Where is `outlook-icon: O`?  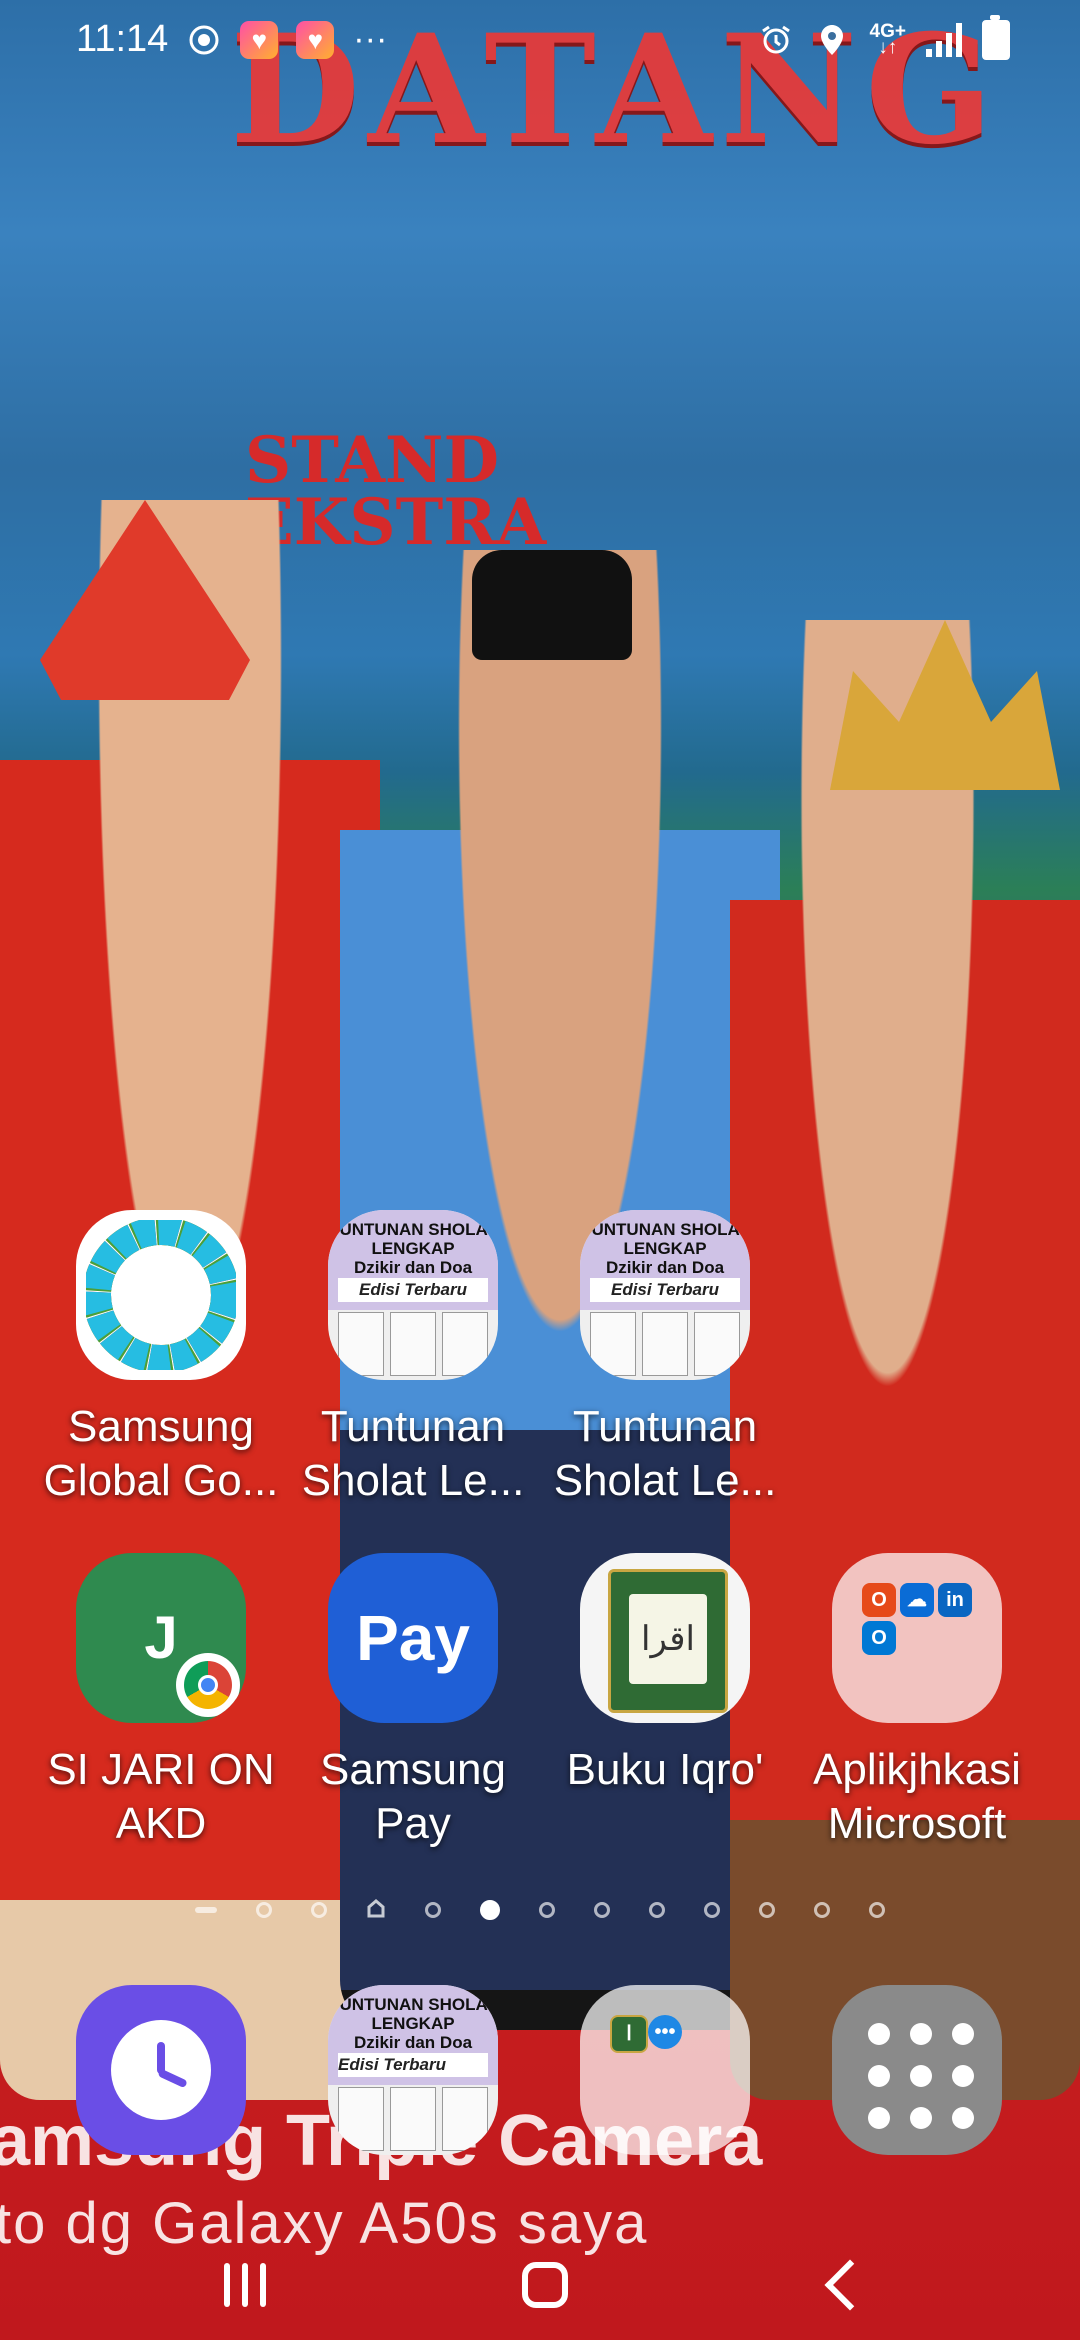 outlook-icon: O is located at coordinates (879, 1638).